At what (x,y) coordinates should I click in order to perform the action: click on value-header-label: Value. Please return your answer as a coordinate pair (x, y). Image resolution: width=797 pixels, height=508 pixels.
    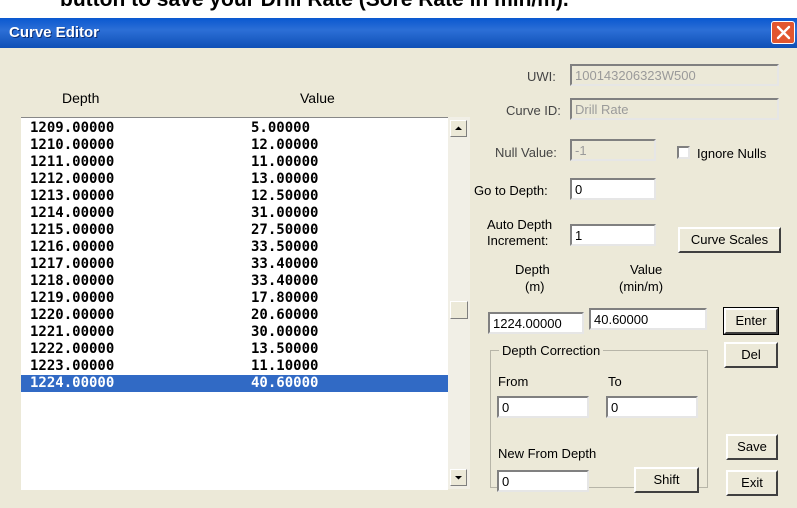
    Looking at the image, I should click on (646, 269).